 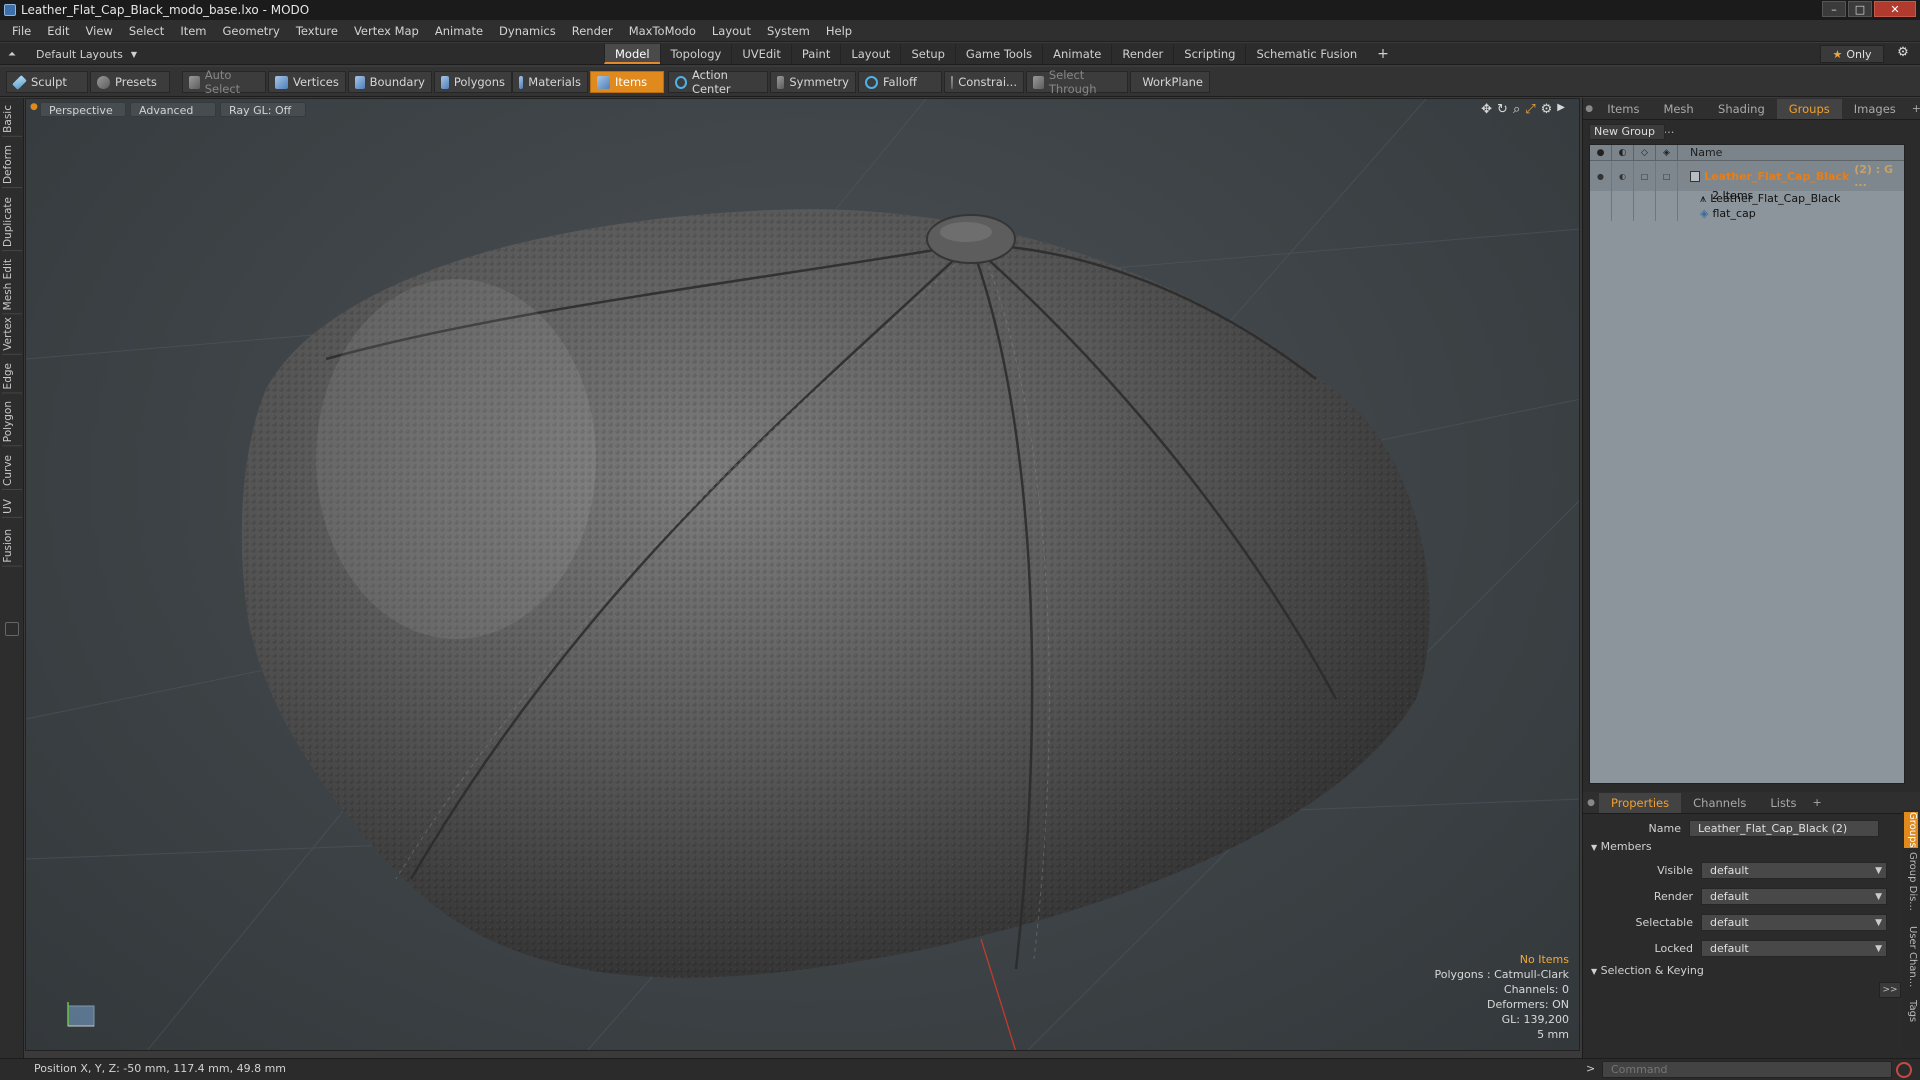 I want to click on tab-channels: Channels, so click(x=1719, y=803).